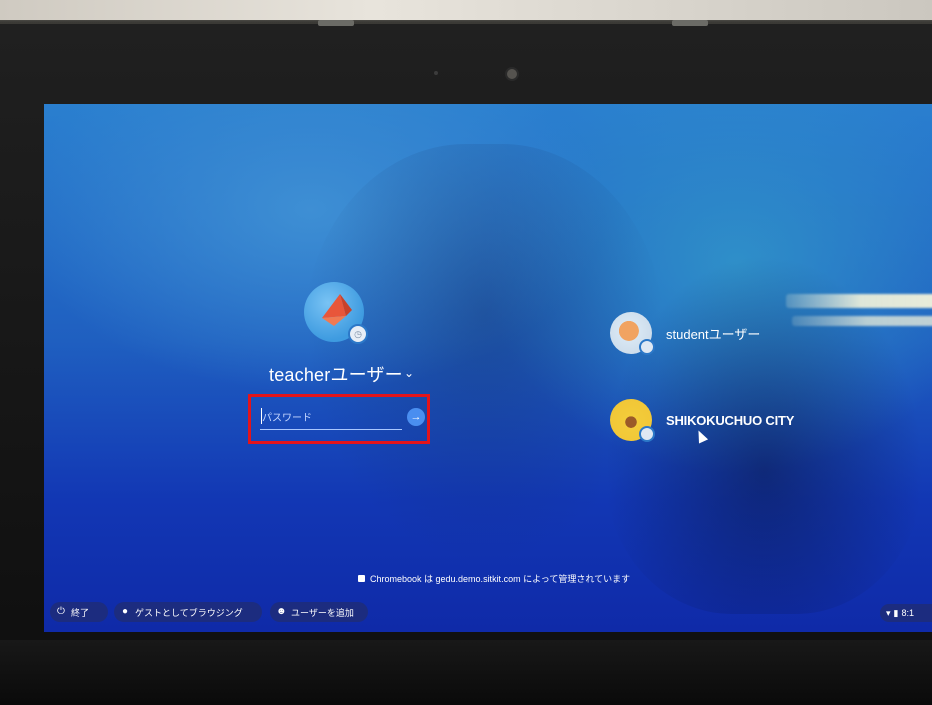 This screenshot has height=705, width=932. I want to click on shutdown-button: ⏻ 終了, so click(79, 612).